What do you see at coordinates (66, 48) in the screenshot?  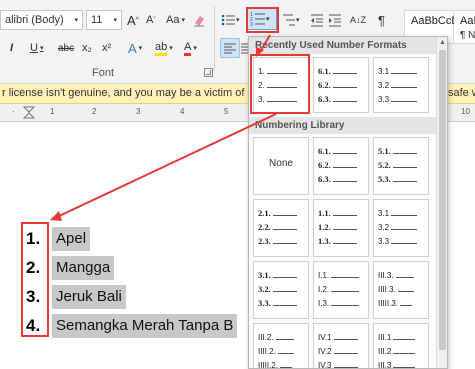 I see `strikethrough-button: abc` at bounding box center [66, 48].